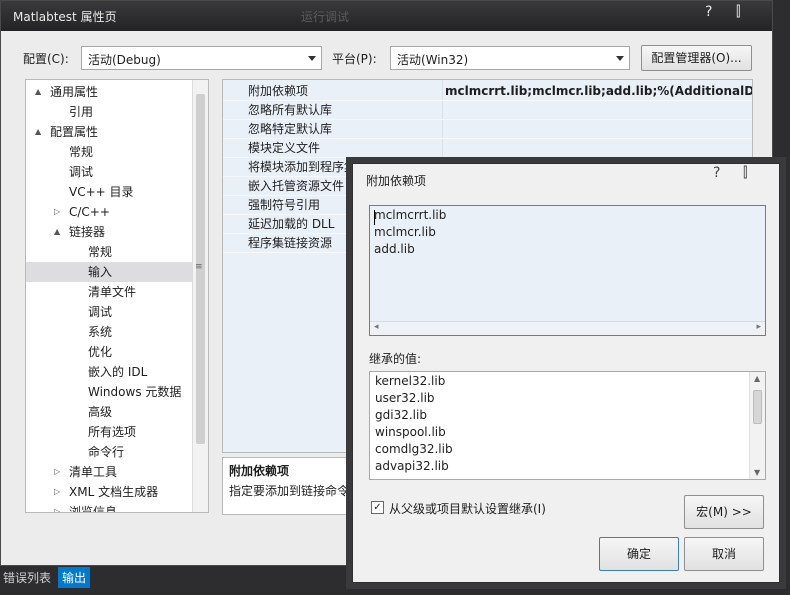 Image resolution: width=790 pixels, height=595 pixels. I want to click on property-name: 嵌入托管资源文件, so click(296, 186).